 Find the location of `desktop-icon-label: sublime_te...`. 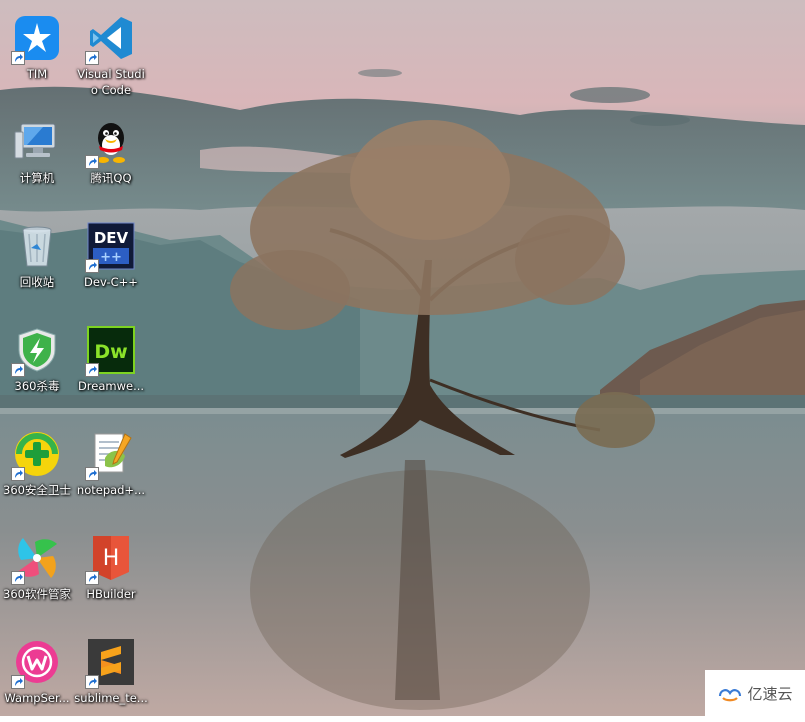

desktop-icon-label: sublime_te... is located at coordinates (111, 698).